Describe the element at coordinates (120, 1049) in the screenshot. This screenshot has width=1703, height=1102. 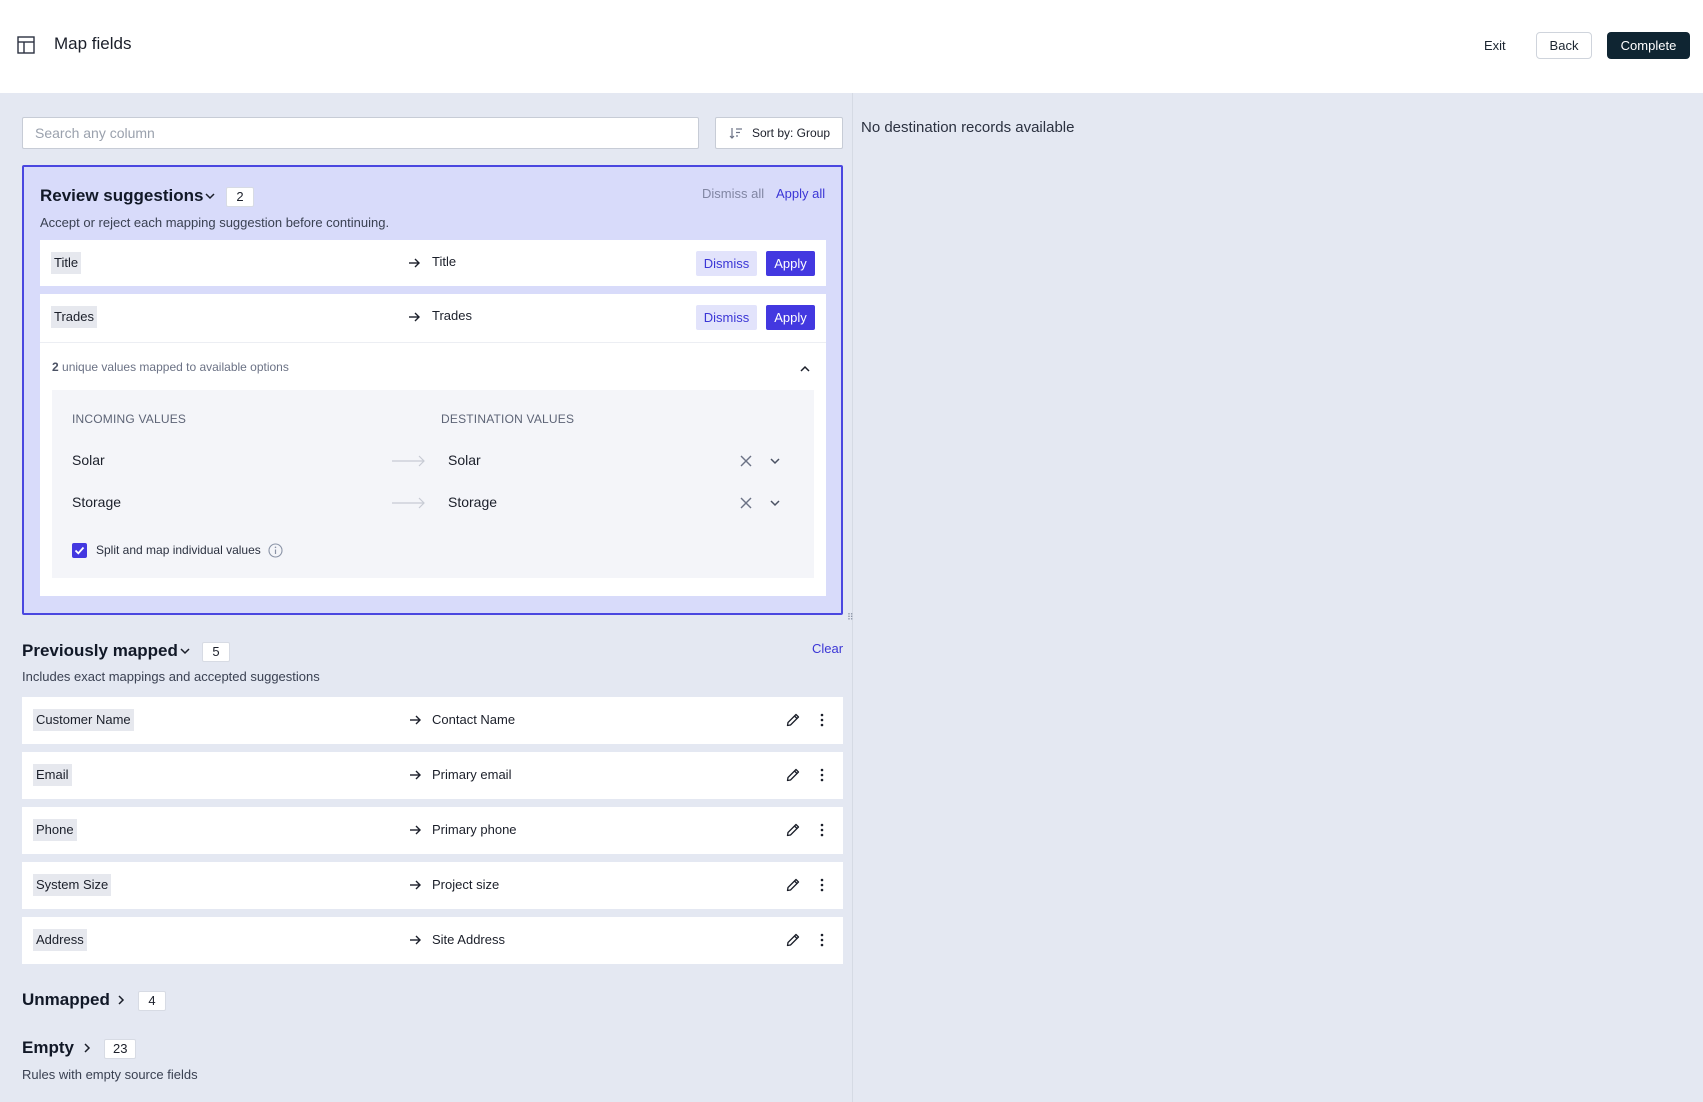
I see `empty-count-badge: 23` at that location.